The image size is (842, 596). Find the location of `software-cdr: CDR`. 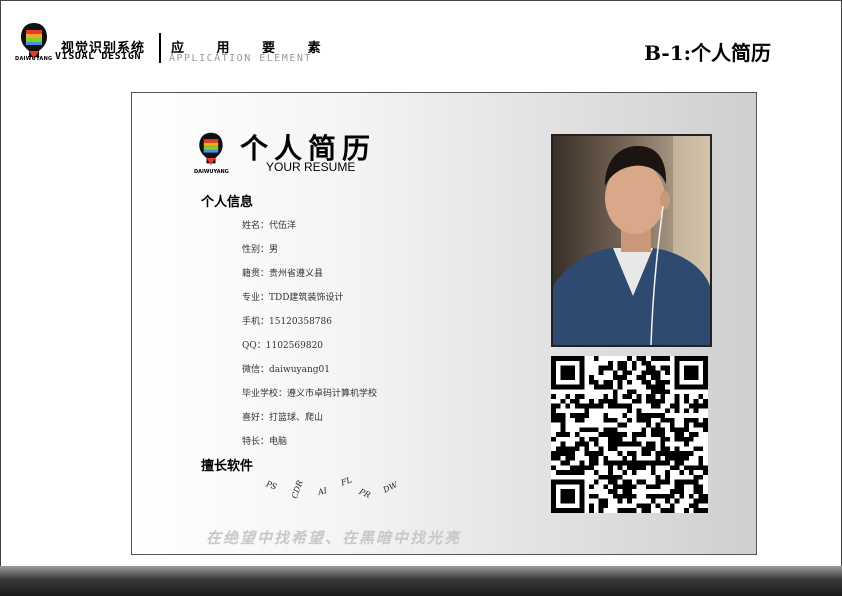

software-cdr: CDR is located at coordinates (297, 489).